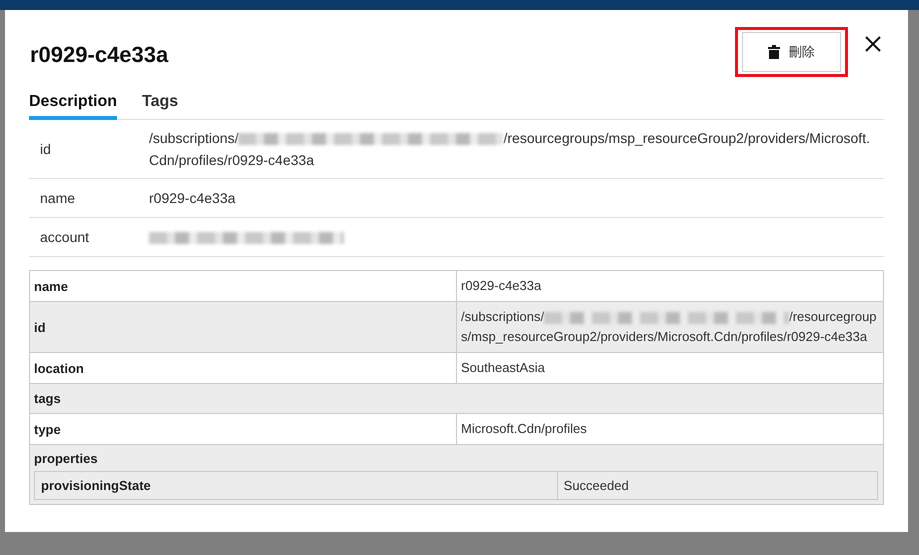 The height and width of the screenshot is (555, 919). What do you see at coordinates (791, 52) in the screenshot?
I see `delete-button: 刪除` at bounding box center [791, 52].